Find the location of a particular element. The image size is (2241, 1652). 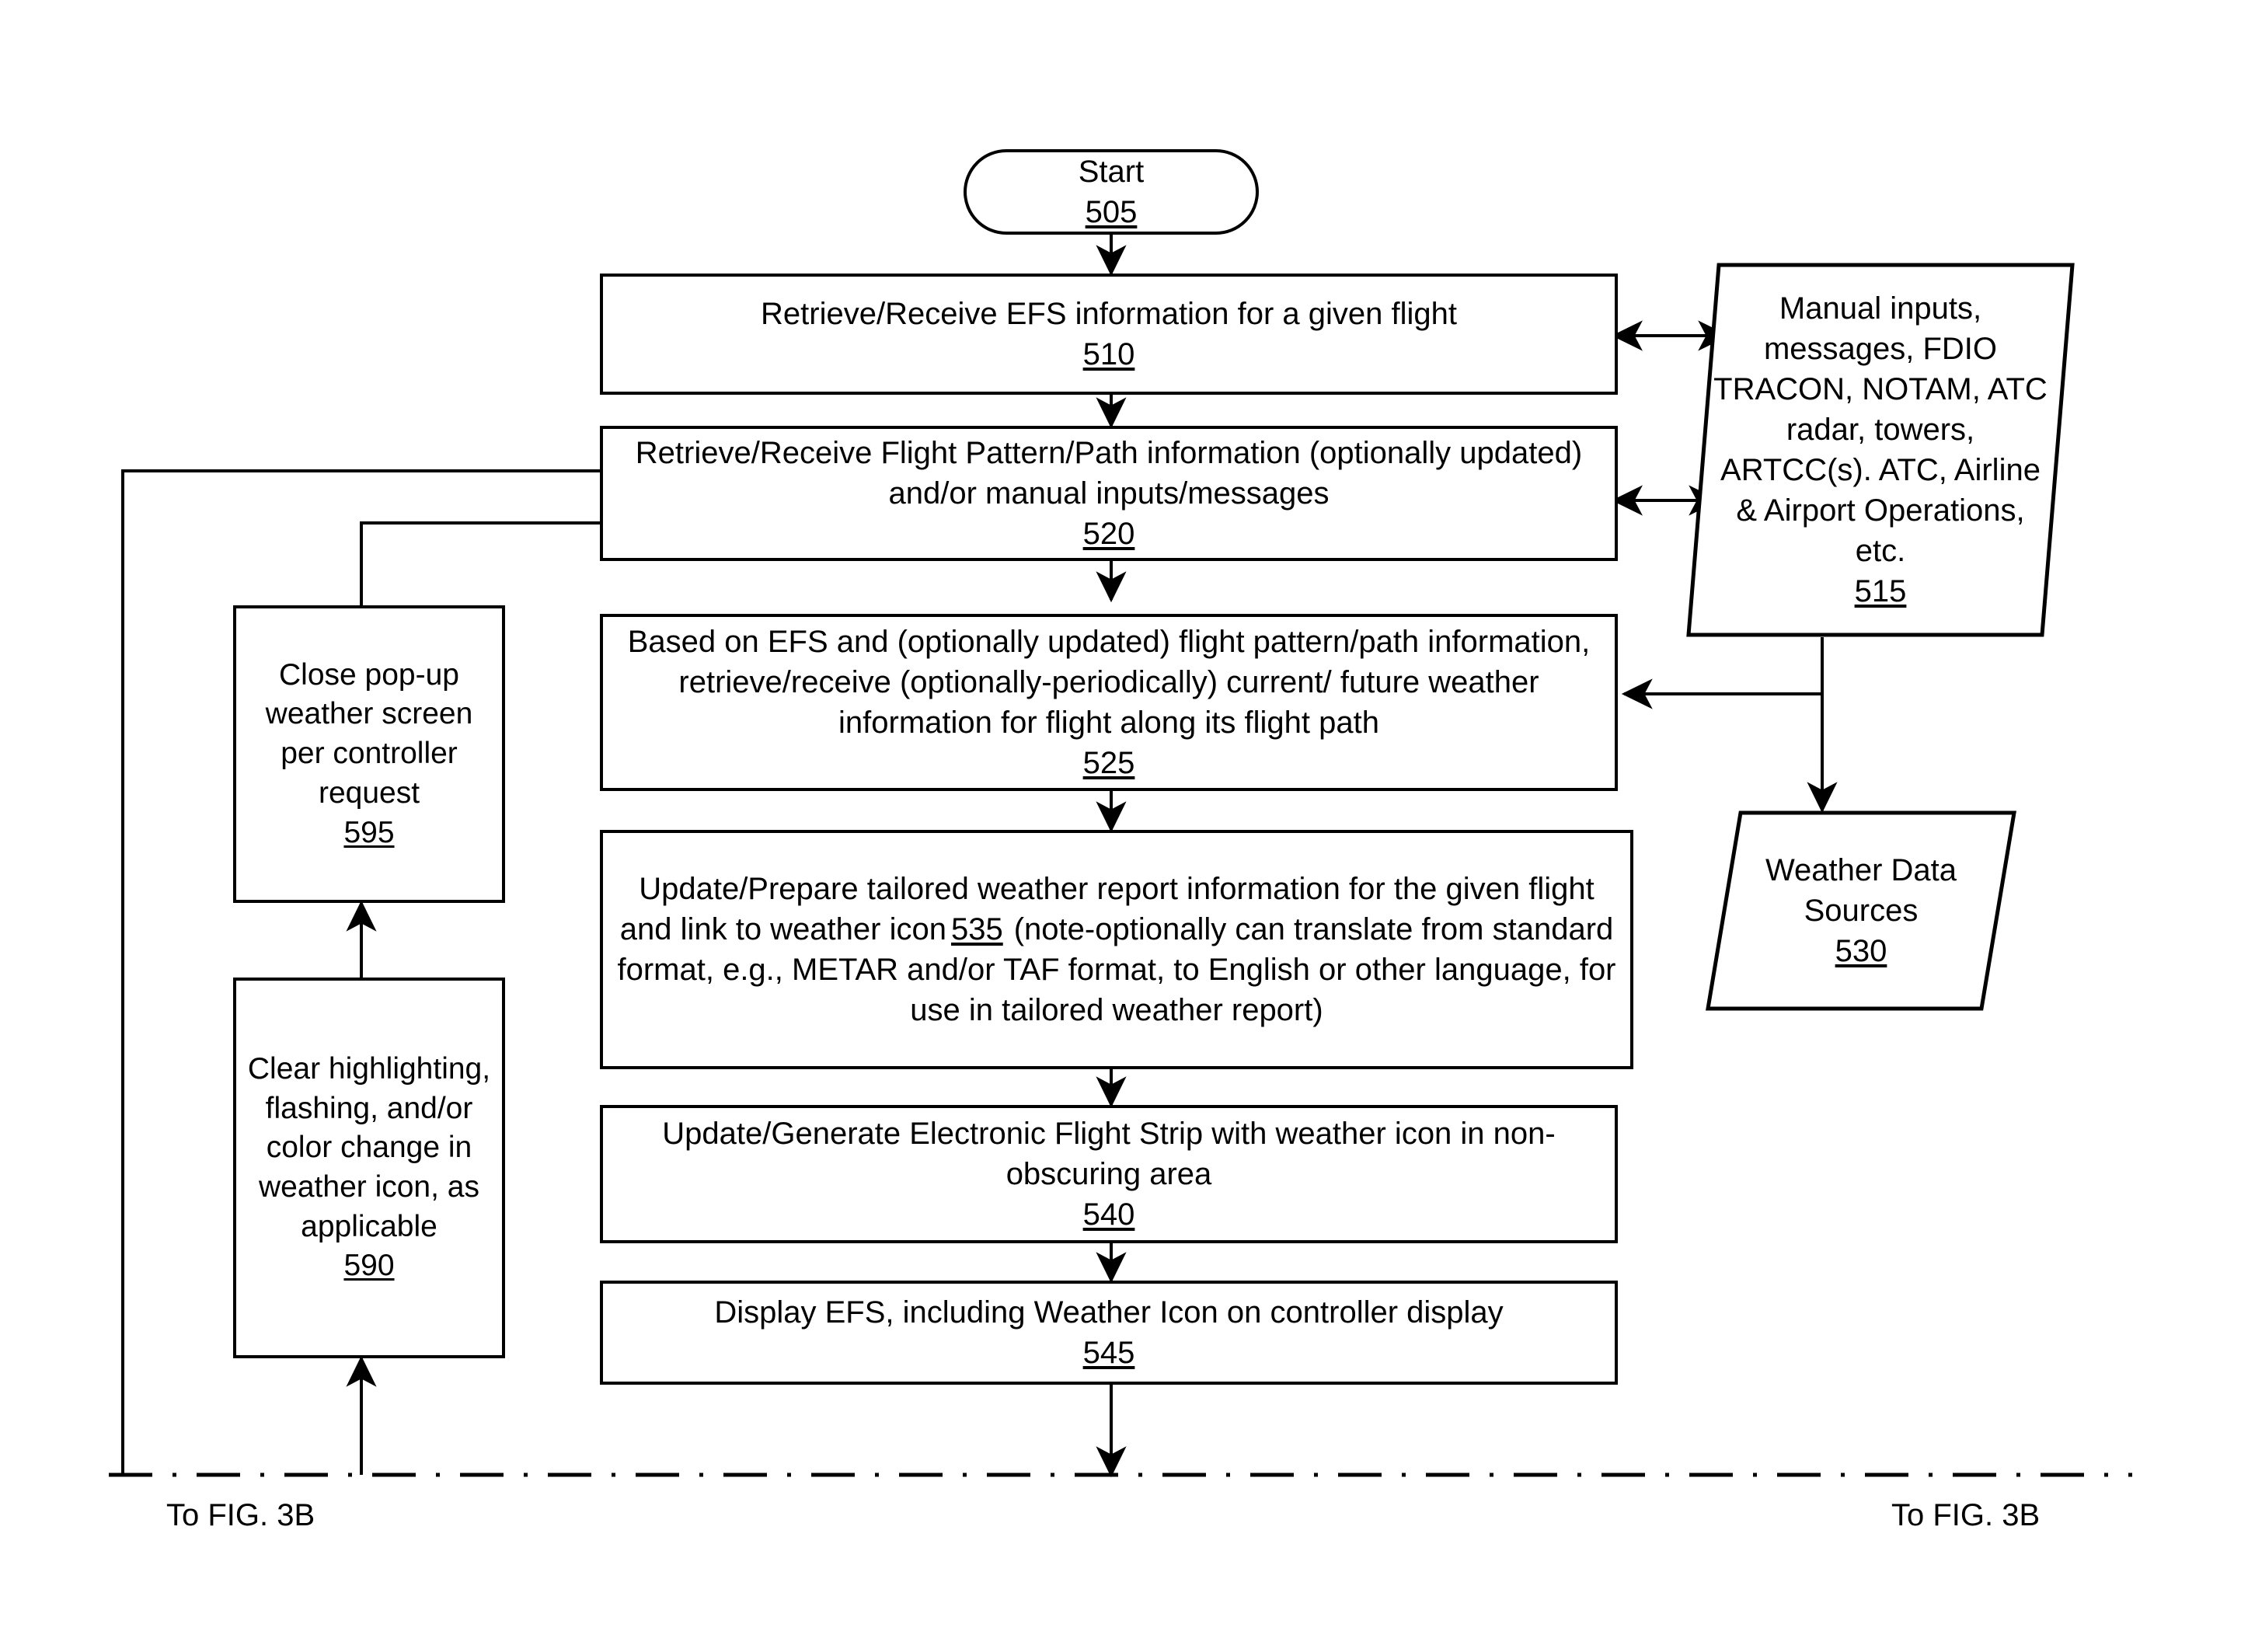

node-step-540-ref: 540 is located at coordinates (1109, 1214).